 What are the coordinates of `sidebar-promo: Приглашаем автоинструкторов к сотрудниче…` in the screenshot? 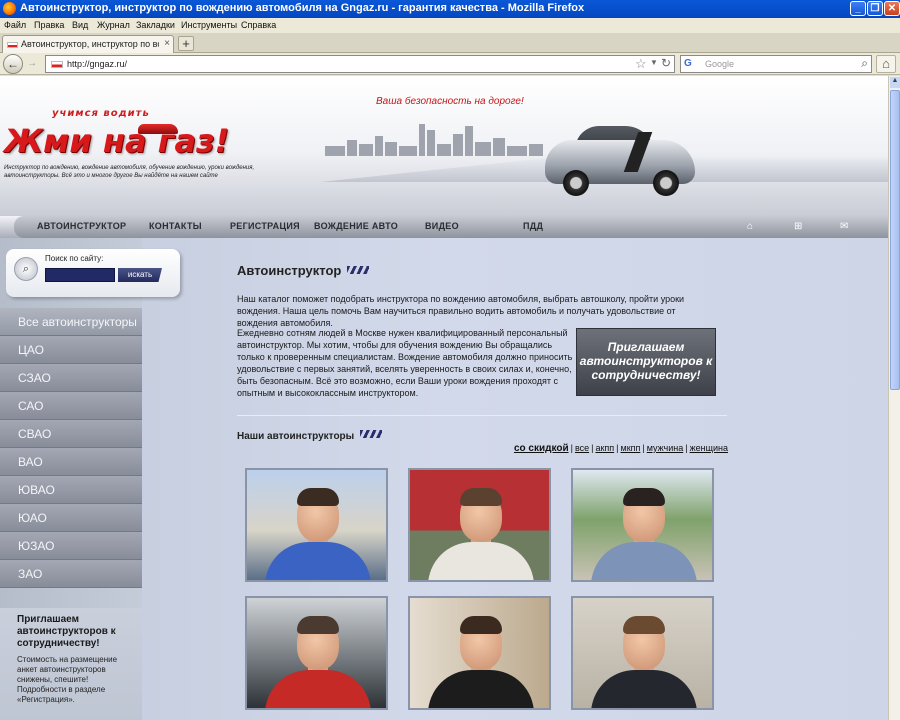 It's located at (71, 664).